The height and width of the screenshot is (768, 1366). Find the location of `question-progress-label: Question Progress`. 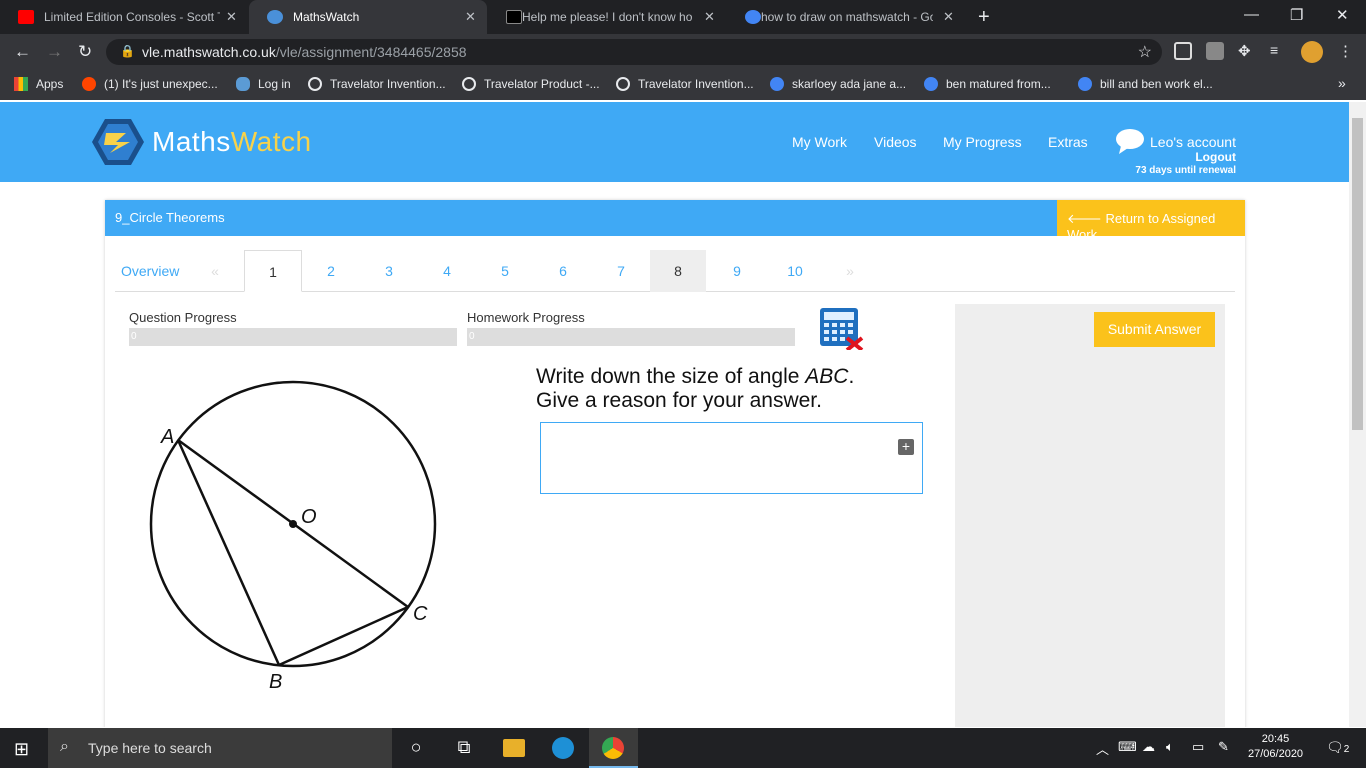

question-progress-label: Question Progress is located at coordinates (183, 317).